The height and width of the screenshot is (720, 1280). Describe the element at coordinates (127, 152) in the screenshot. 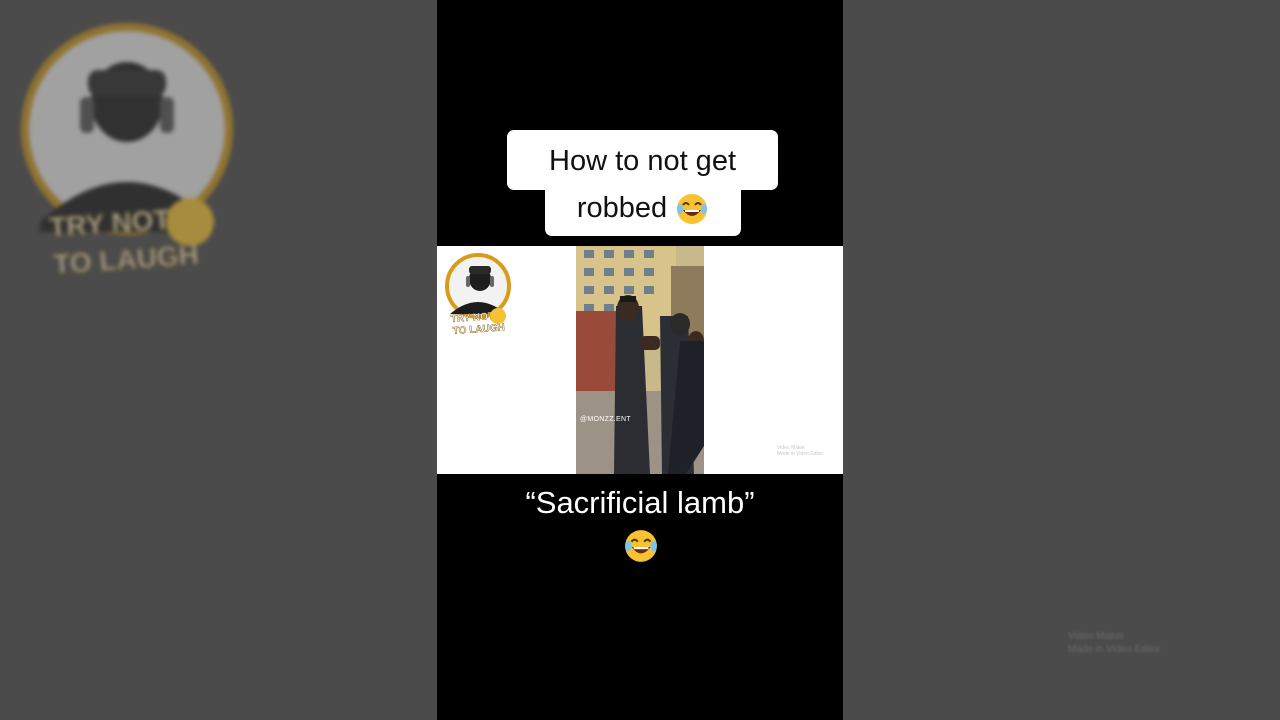

I see `channel-logo-blurred: TRY NOT TO LAUGH` at that location.